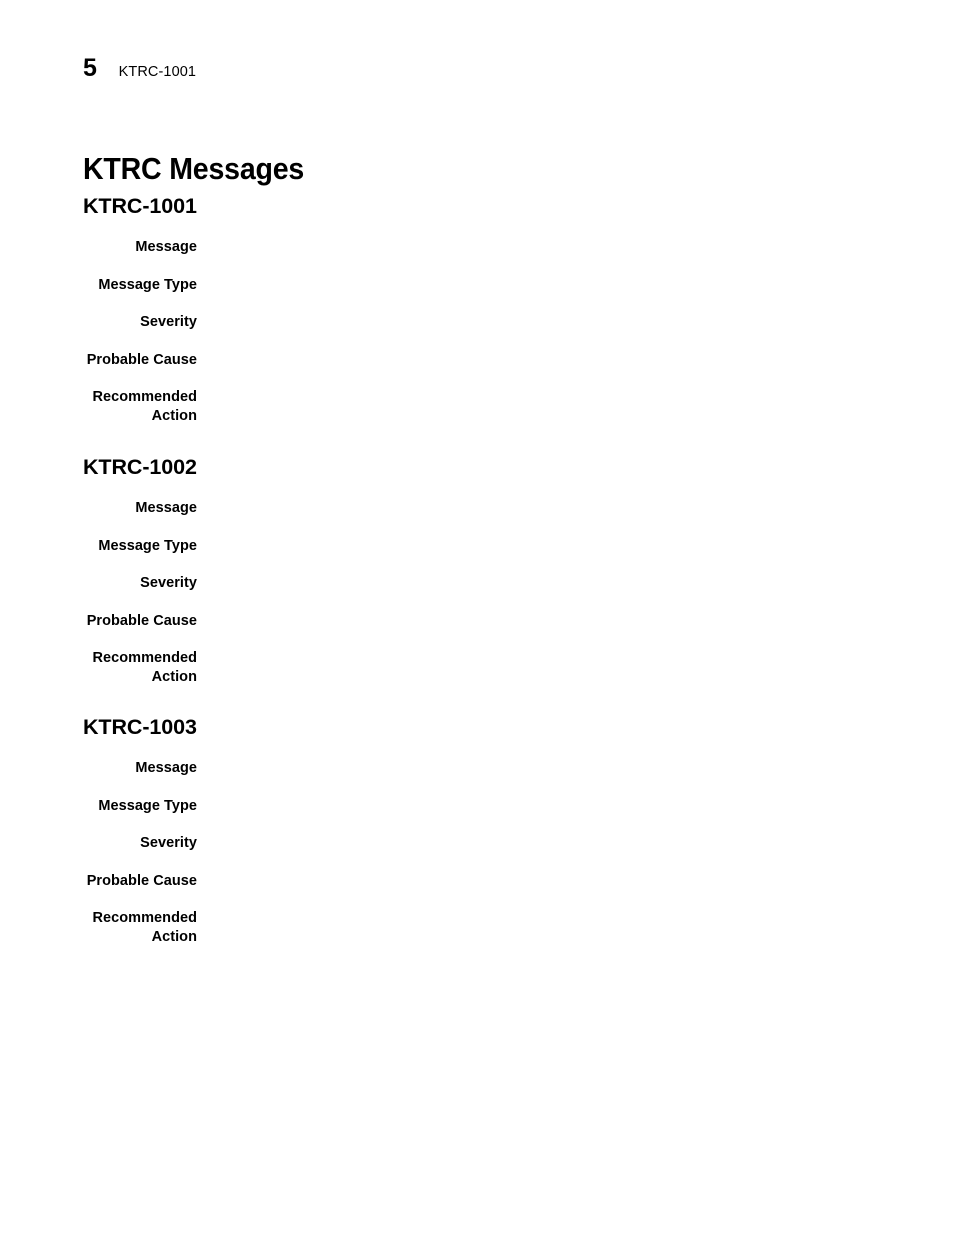 Image resolution: width=954 pixels, height=1235 pixels. I want to click on section-heading: KTRC-1002, so click(140, 467).